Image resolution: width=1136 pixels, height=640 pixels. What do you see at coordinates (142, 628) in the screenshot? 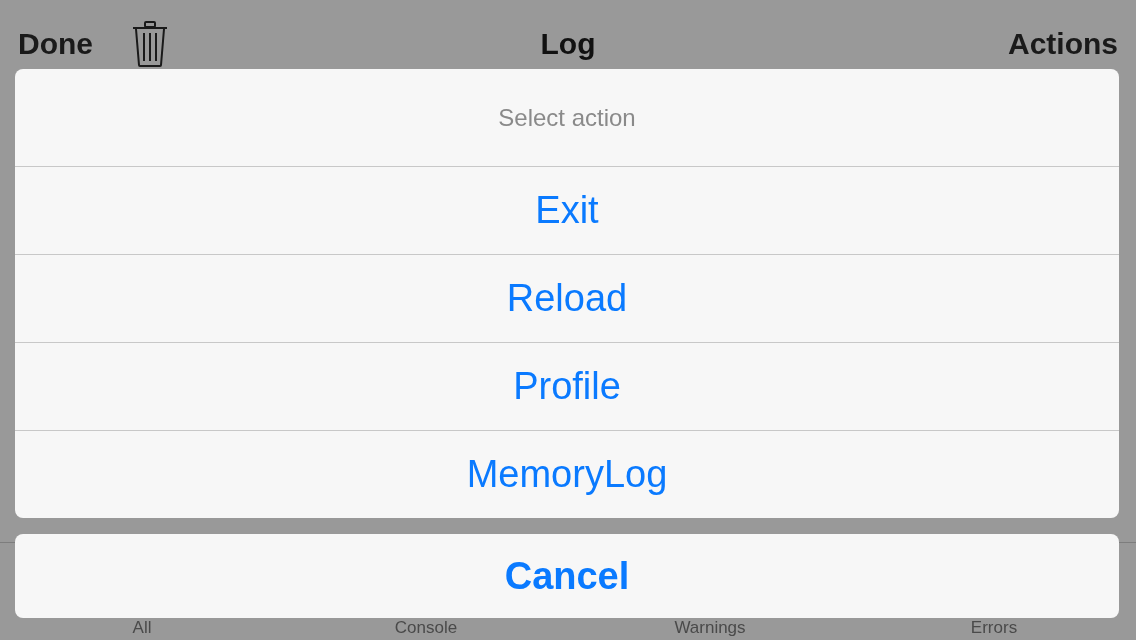
I see `tab: All` at bounding box center [142, 628].